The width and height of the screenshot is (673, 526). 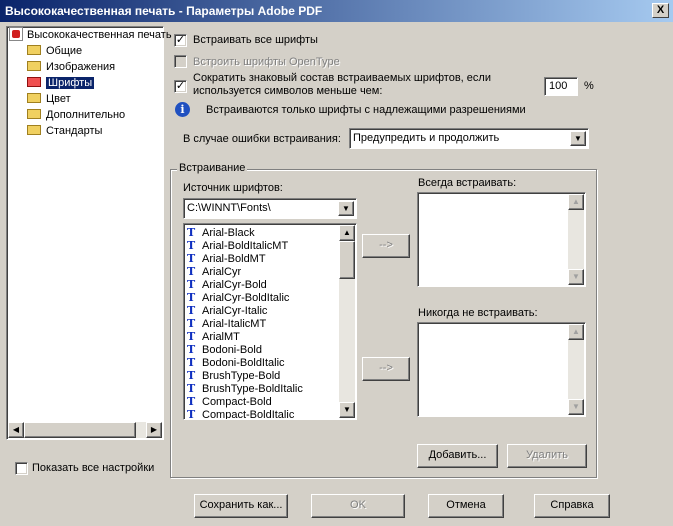 I want to click on tree-item-color: Цвет, so click(x=49, y=99).